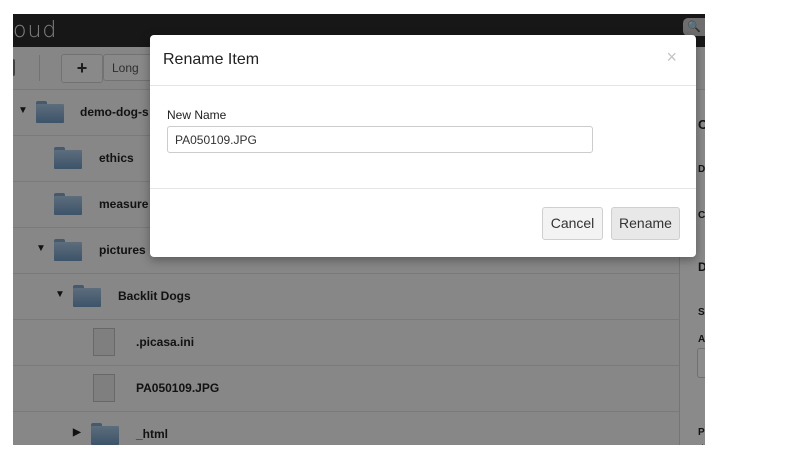 This screenshot has height=450, width=800. What do you see at coordinates (423, 223) in the screenshot?
I see `dialog-footer: Cancel Rename` at bounding box center [423, 223].